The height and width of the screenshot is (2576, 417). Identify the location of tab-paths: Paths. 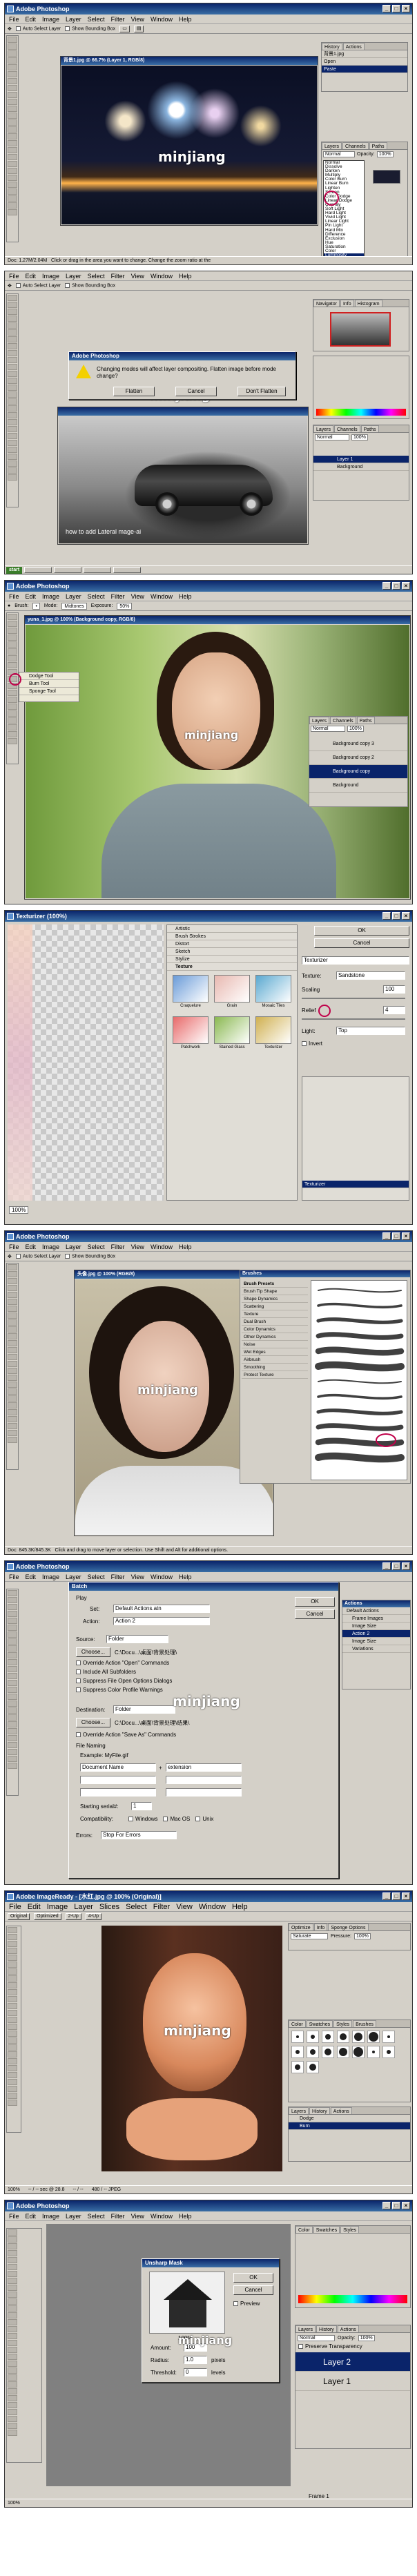
(378, 145).